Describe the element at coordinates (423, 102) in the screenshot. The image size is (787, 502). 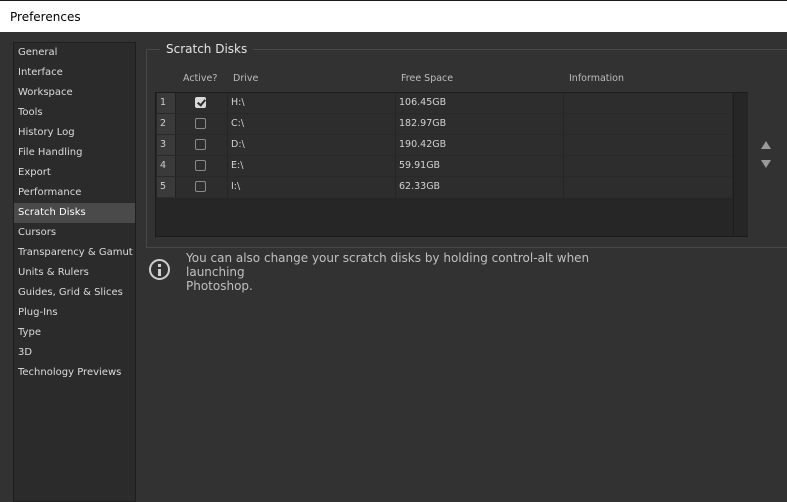
I see `free-space-cell: 106.45GB` at that location.